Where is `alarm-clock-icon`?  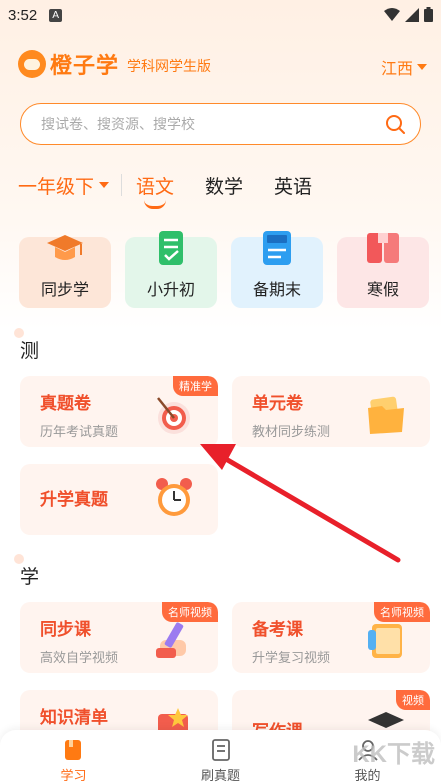 alarm-clock-icon is located at coordinates (174, 497).